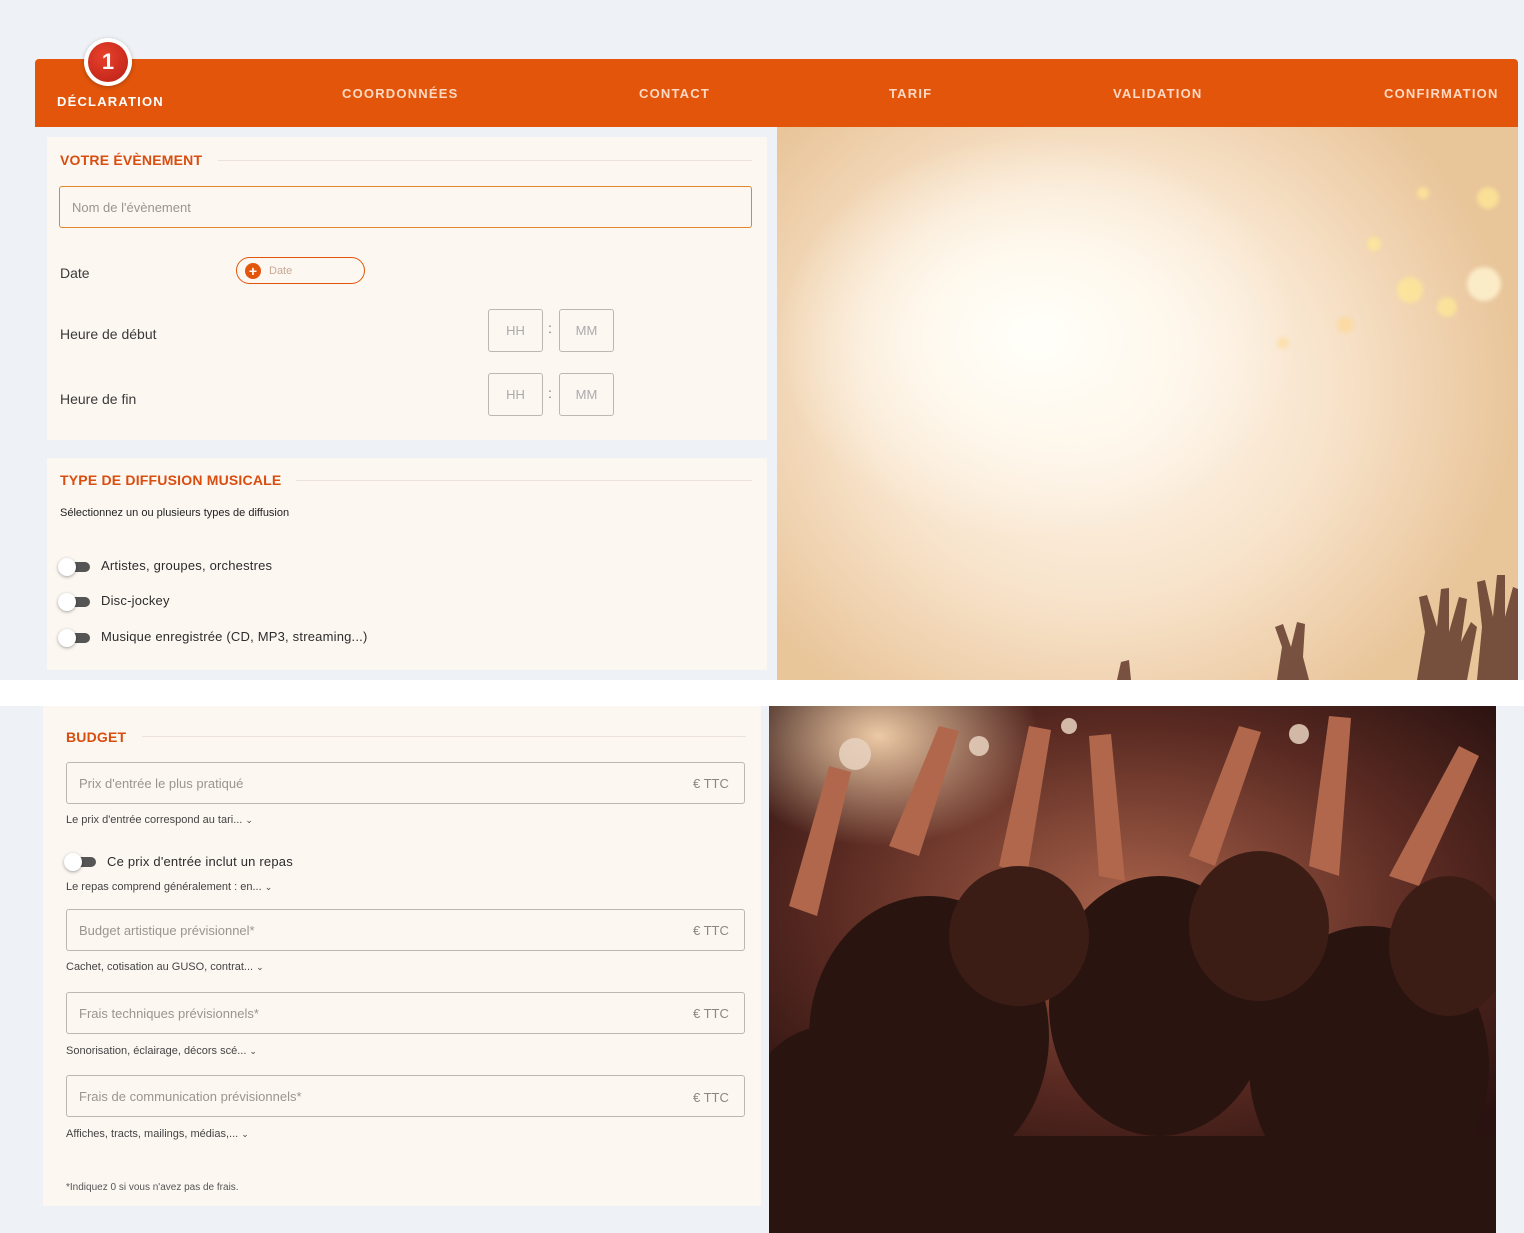 The width and height of the screenshot is (1524, 1233). Describe the element at coordinates (485, 160) in the screenshot. I see `event-section-divider` at that location.